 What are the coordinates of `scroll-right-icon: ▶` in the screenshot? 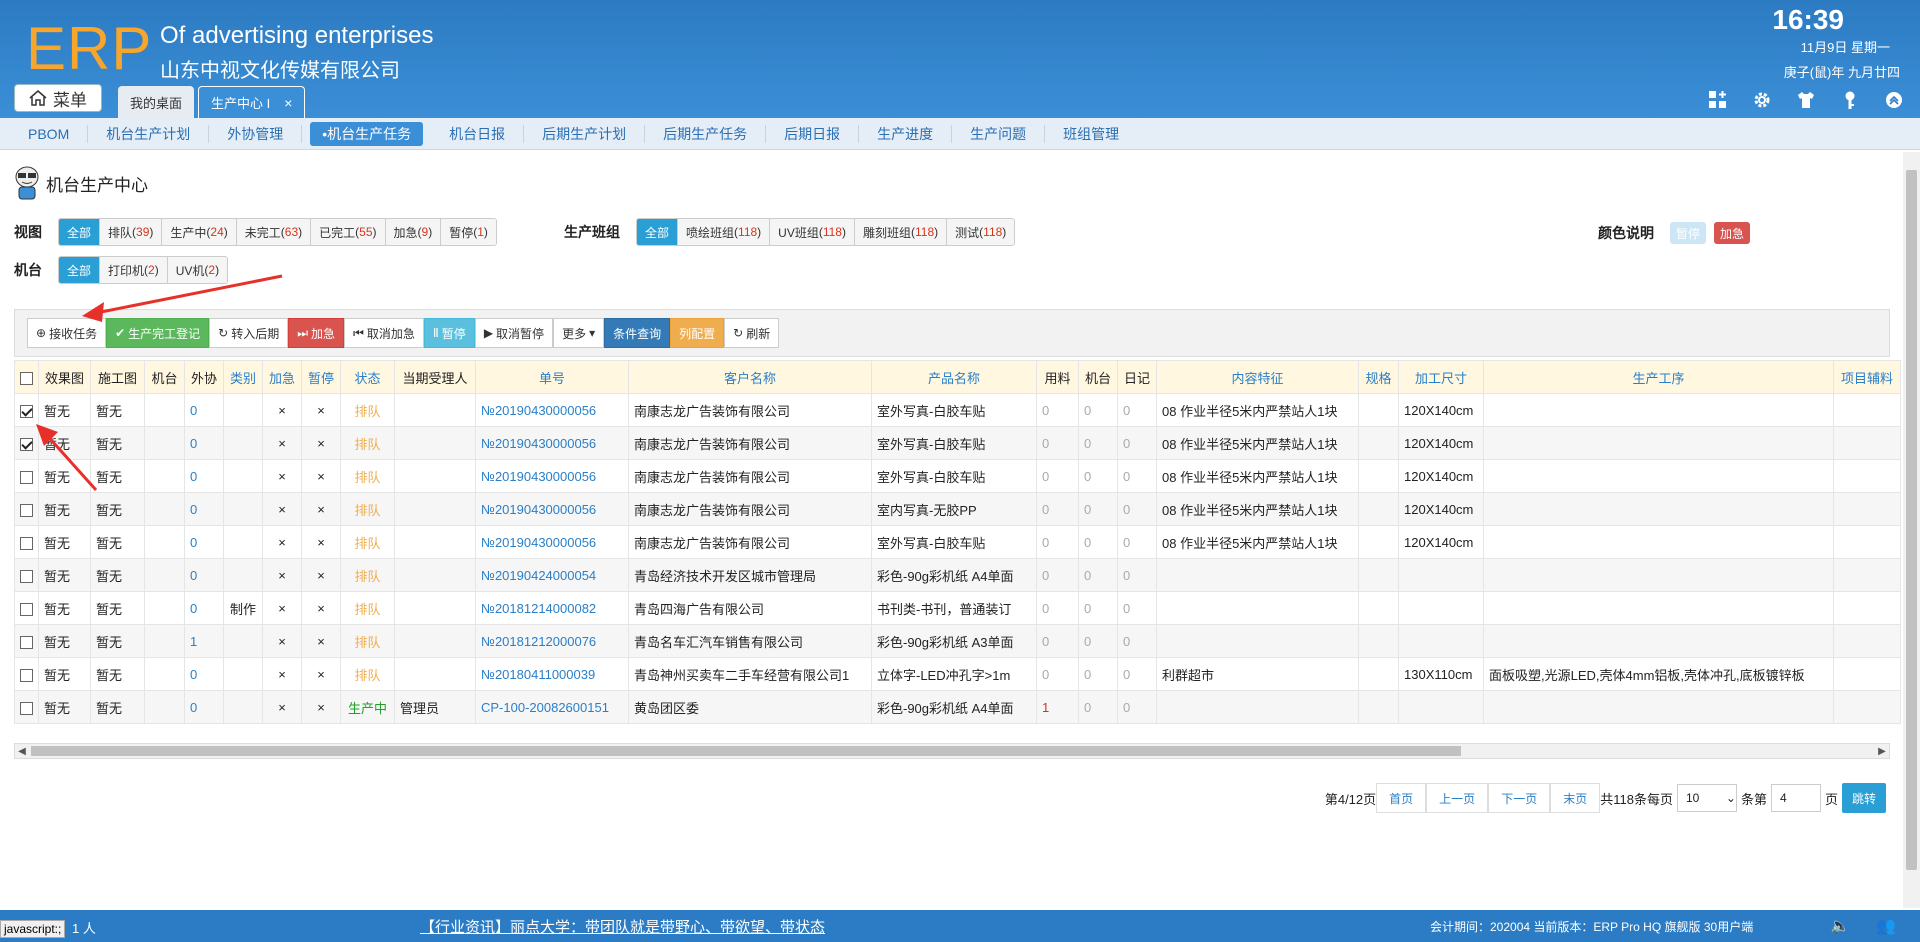 It's located at (1882, 751).